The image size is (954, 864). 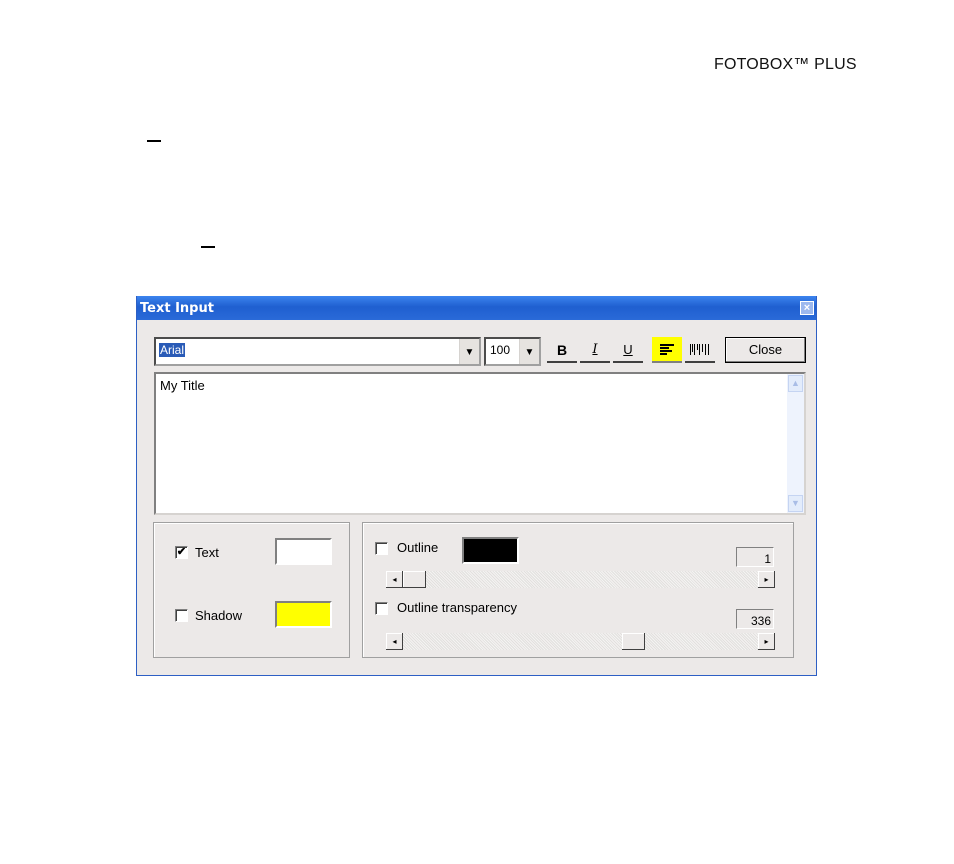 What do you see at coordinates (807, 308) in the screenshot?
I see `close-icon: ×` at bounding box center [807, 308].